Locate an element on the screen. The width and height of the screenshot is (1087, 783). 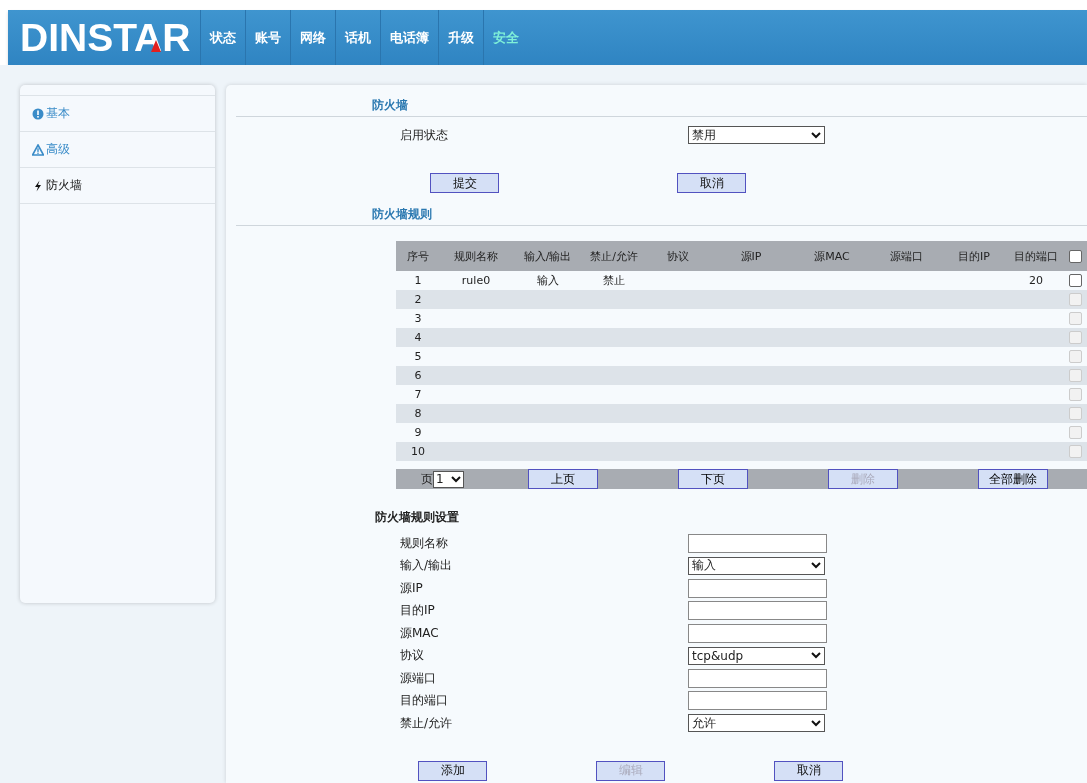
section-title: 防火墙规则 is located at coordinates (402, 214).